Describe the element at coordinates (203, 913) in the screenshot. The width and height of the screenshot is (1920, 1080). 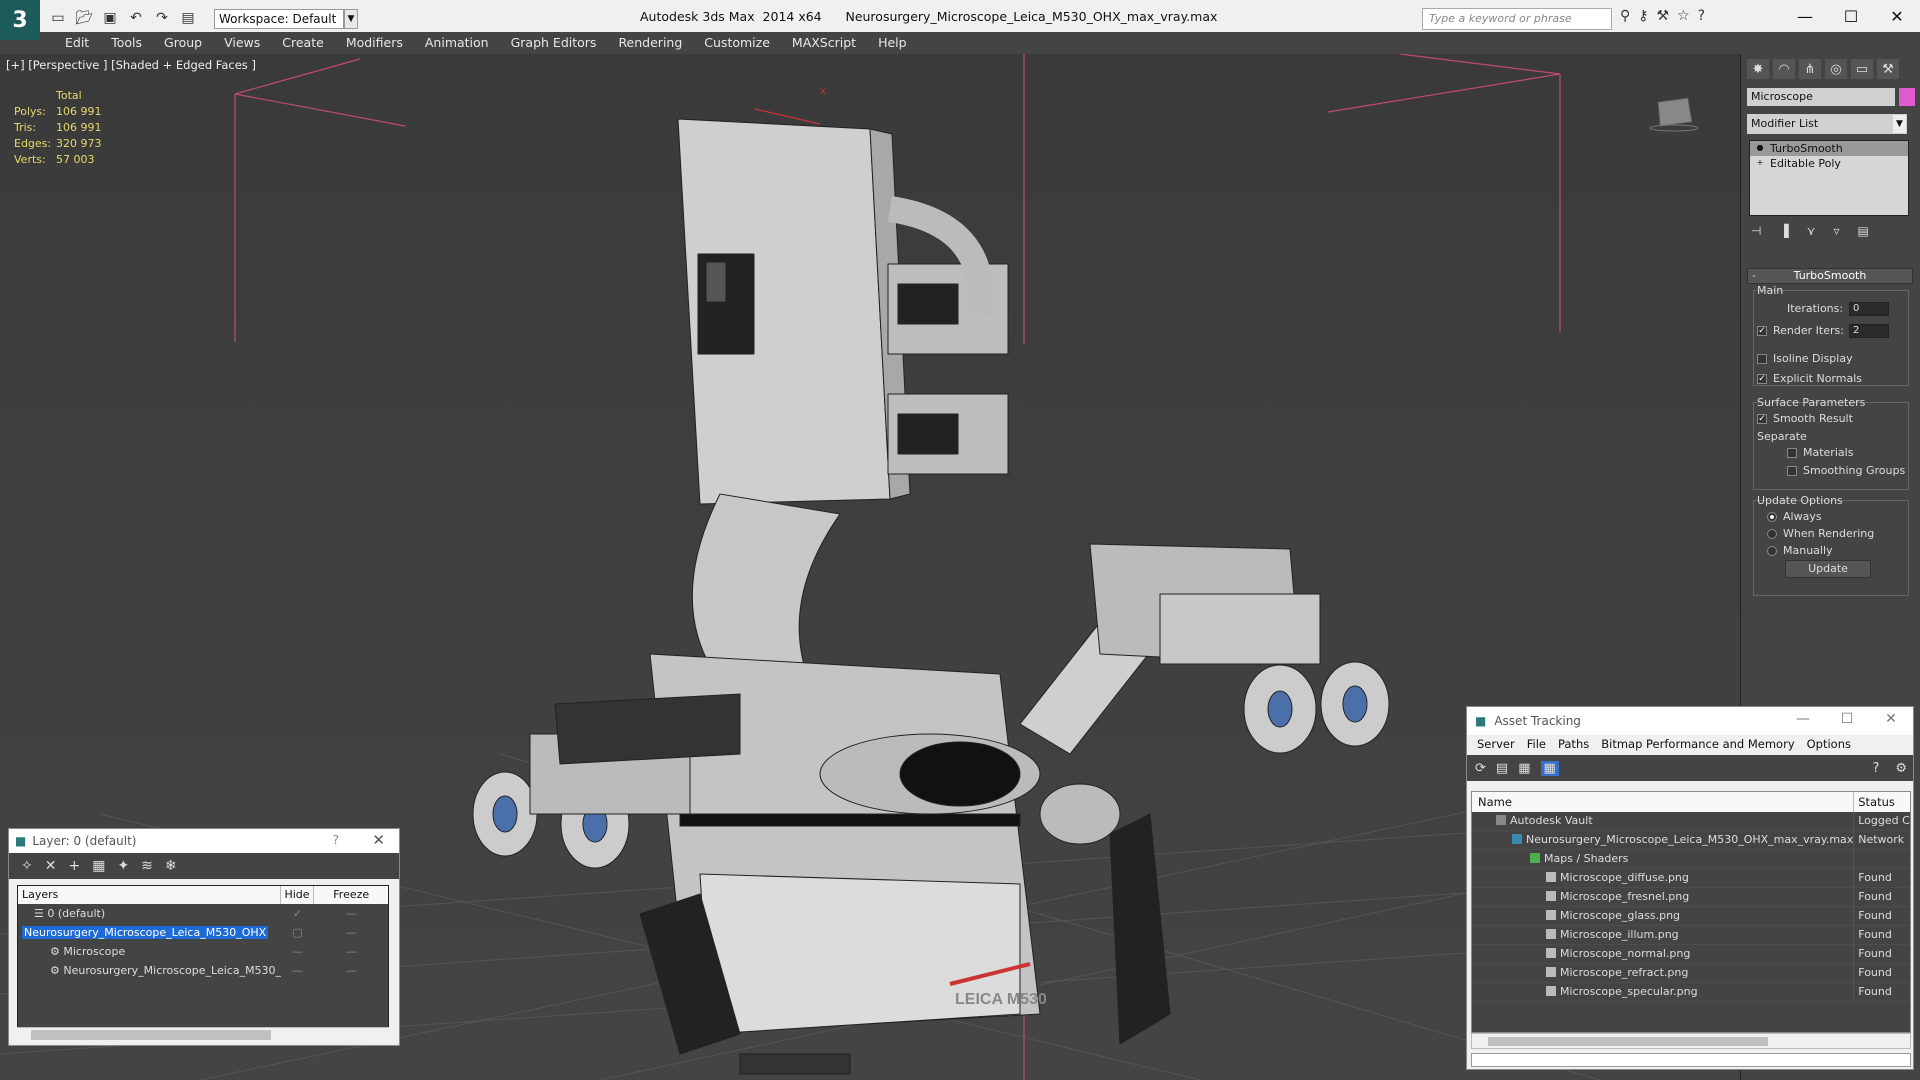
I see `layer-row: ☰ 0 (default) ✓ —` at that location.